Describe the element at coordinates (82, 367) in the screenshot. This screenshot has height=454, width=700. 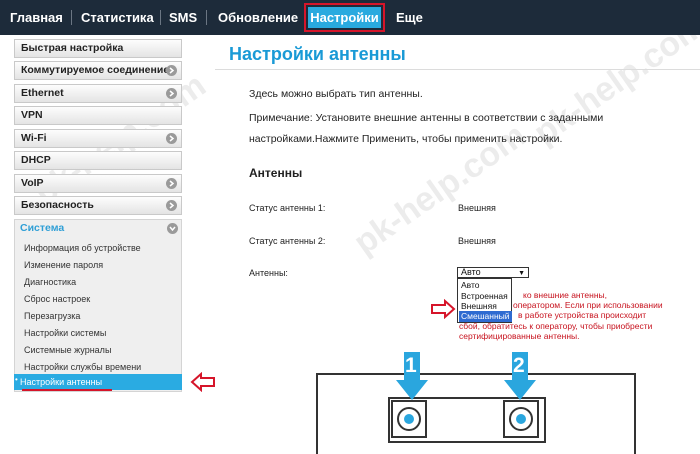
I see `submenu-time-settings: Настройки службы времени` at that location.